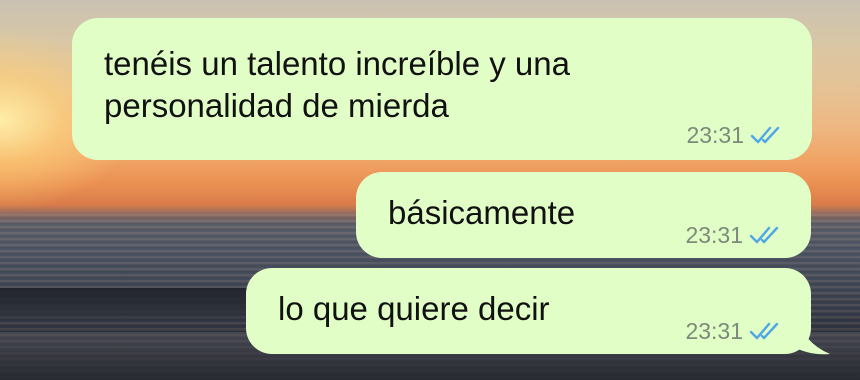  What do you see at coordinates (583, 215) in the screenshot?
I see `outgoing-message-bubble: básicamente 23:31` at bounding box center [583, 215].